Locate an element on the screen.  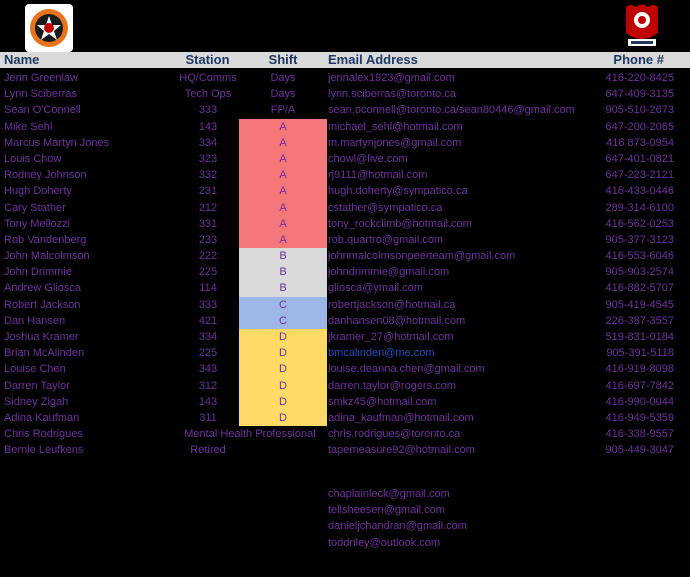
name-cell: Hugh Doherty is located at coordinates (38, 191).